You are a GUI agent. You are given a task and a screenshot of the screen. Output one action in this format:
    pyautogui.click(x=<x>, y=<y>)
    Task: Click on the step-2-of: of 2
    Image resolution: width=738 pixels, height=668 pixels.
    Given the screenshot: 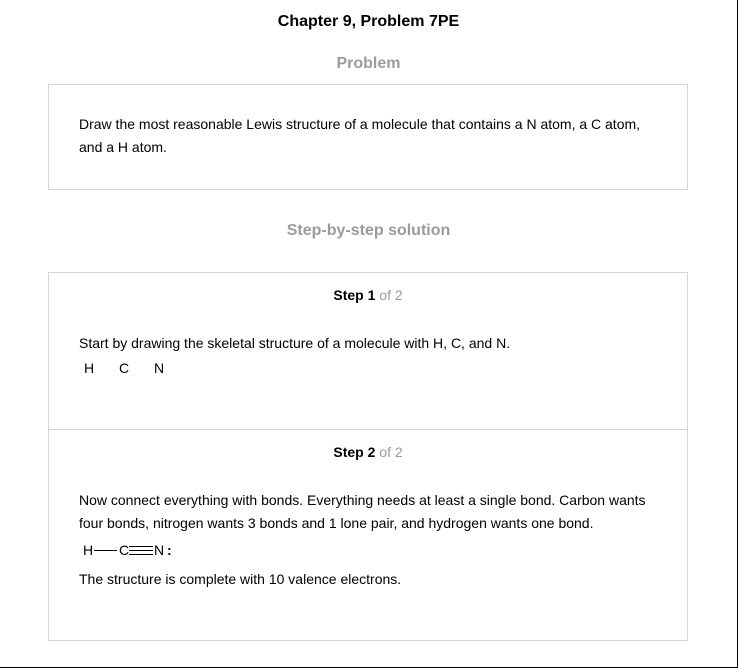 What is the action you would take?
    pyautogui.click(x=391, y=452)
    